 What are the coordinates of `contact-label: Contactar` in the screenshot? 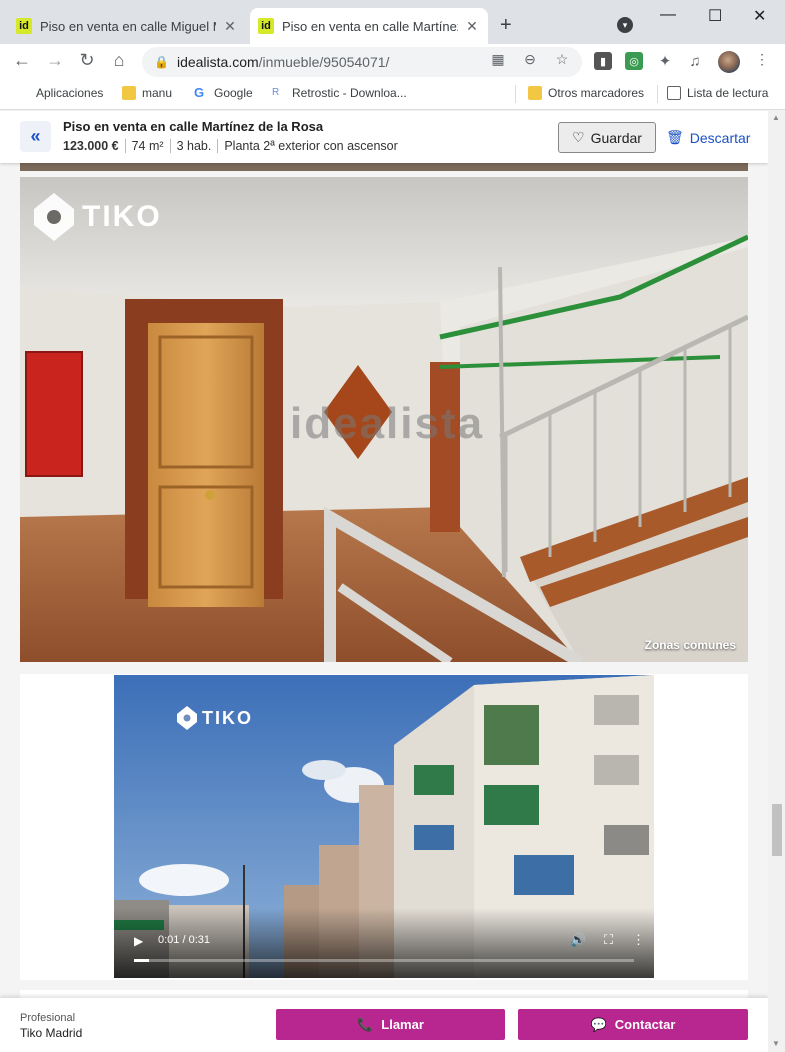 It's located at (645, 1024).